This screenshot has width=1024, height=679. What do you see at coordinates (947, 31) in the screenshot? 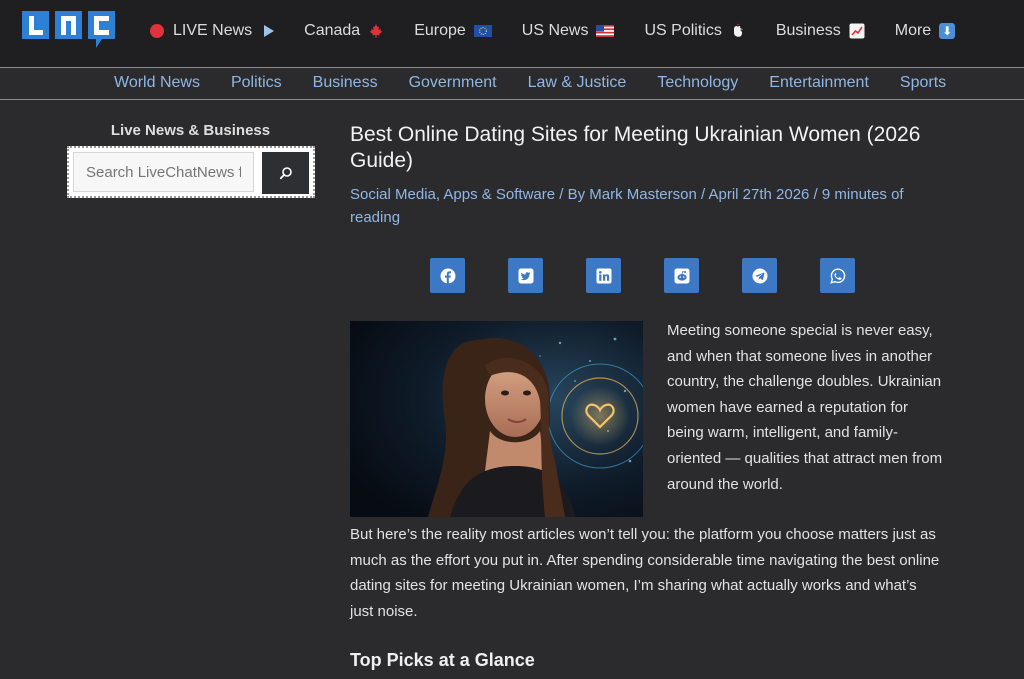
I see `down-arrow-icon: ⬇` at bounding box center [947, 31].